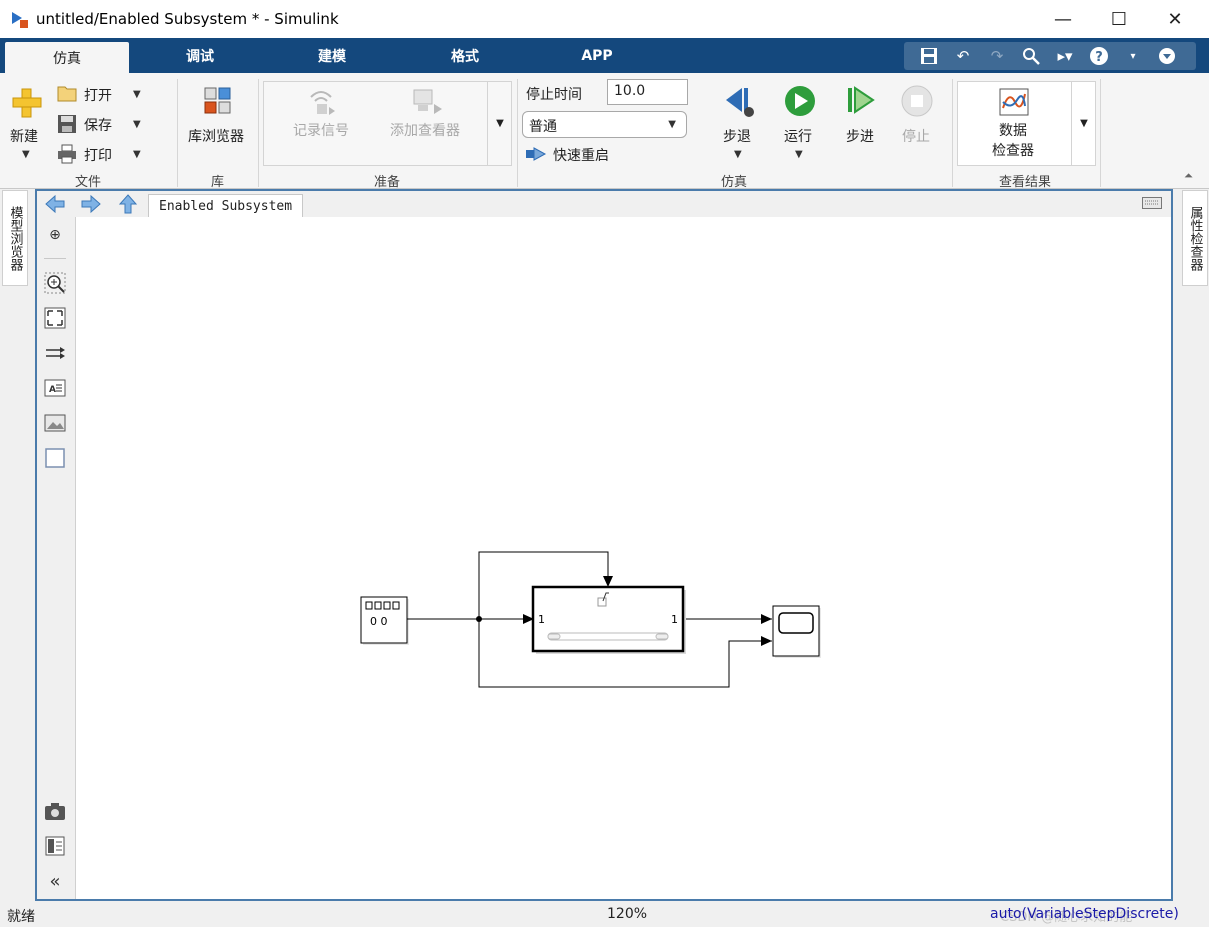 The width and height of the screenshot is (1209, 927). What do you see at coordinates (137, 154) in the screenshot?
I see `print-dropdown-icon: ▼` at bounding box center [137, 154].